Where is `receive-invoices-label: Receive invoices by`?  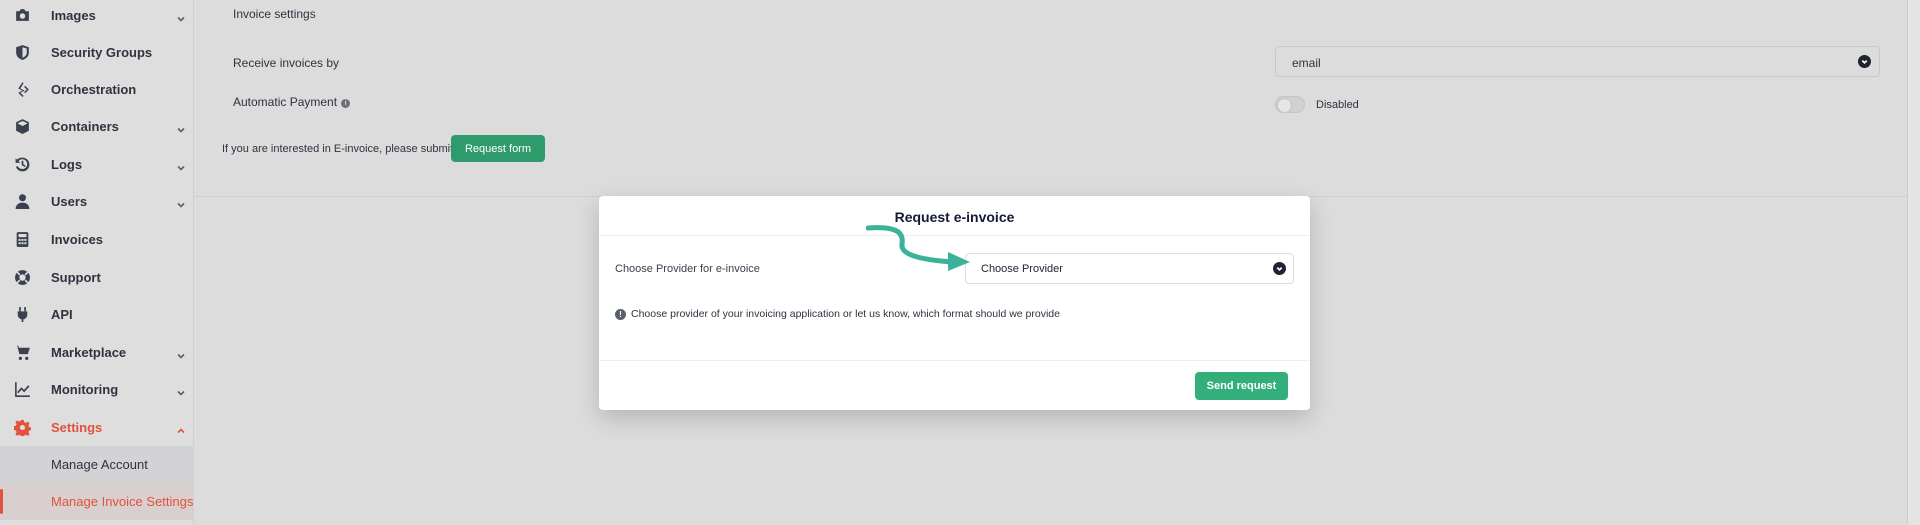
receive-invoices-label: Receive invoices by is located at coordinates (286, 63).